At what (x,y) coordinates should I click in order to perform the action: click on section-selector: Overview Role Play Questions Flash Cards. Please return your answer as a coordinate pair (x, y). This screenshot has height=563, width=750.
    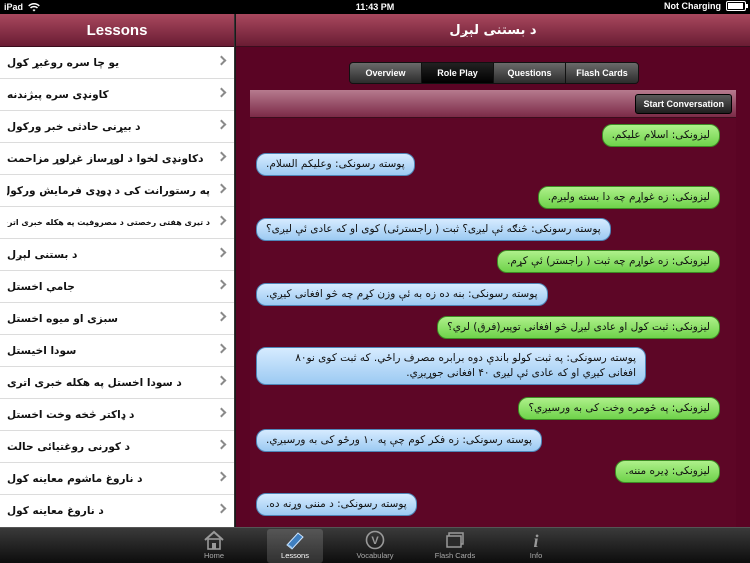
    Looking at the image, I should click on (494, 73).